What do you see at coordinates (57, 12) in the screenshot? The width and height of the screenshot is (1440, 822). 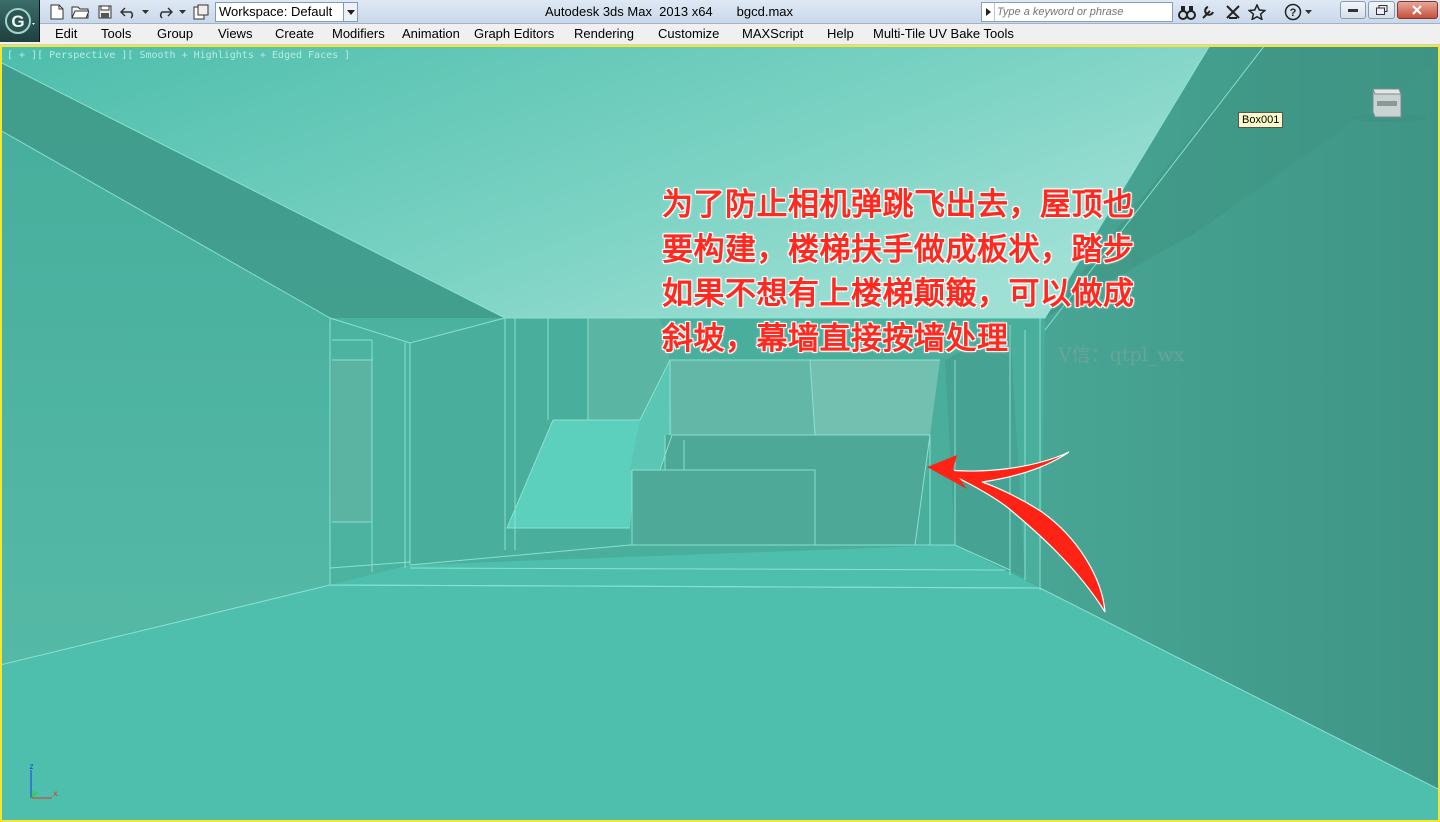 I see `new-file-icon` at bounding box center [57, 12].